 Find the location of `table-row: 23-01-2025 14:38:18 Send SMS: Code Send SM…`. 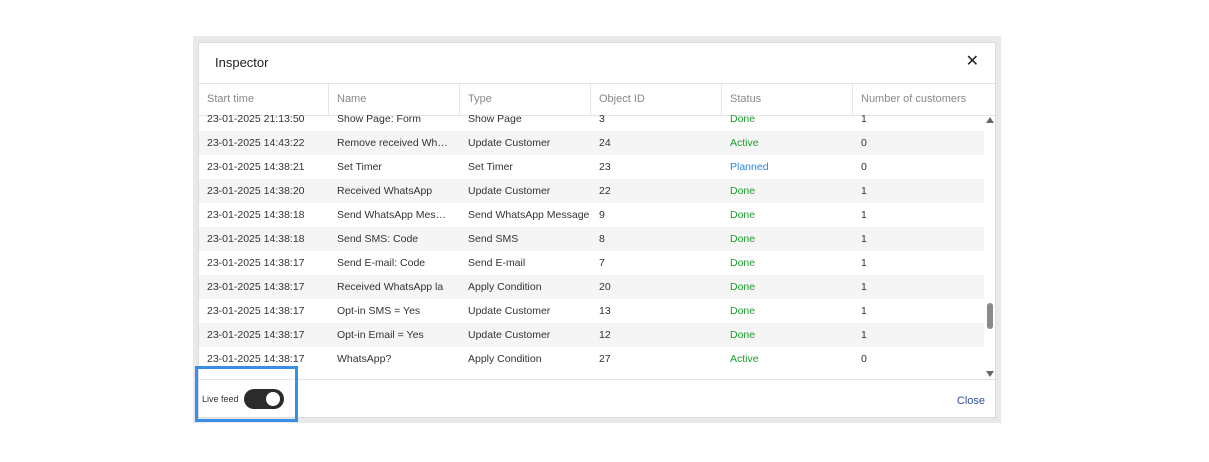

table-row: 23-01-2025 14:38:18 Send SMS: Code Send SM… is located at coordinates (591, 239).